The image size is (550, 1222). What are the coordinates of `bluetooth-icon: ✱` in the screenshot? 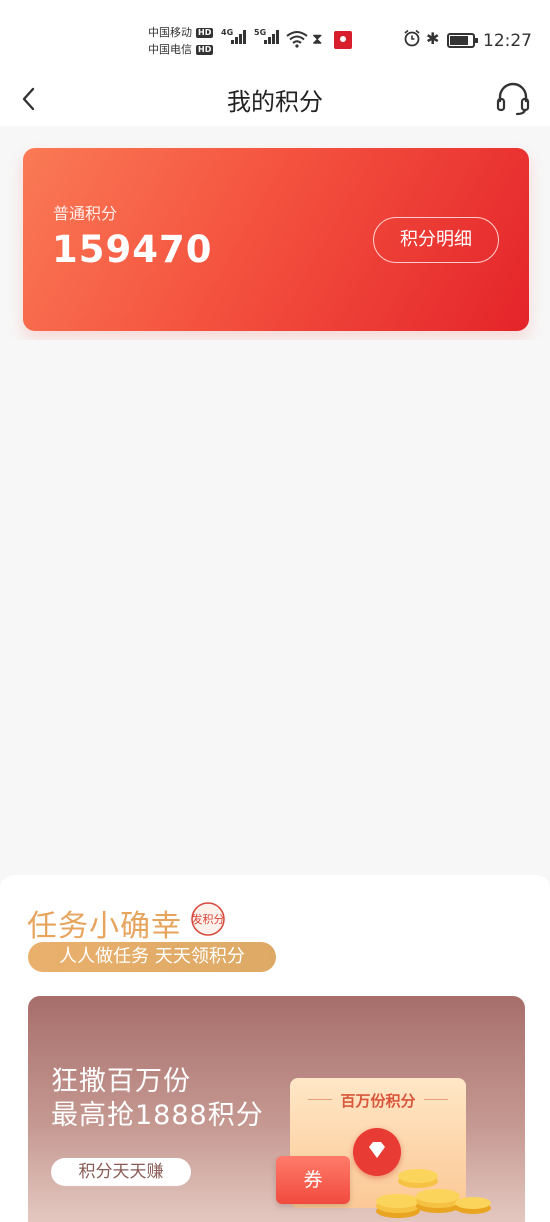 It's located at (433, 38).